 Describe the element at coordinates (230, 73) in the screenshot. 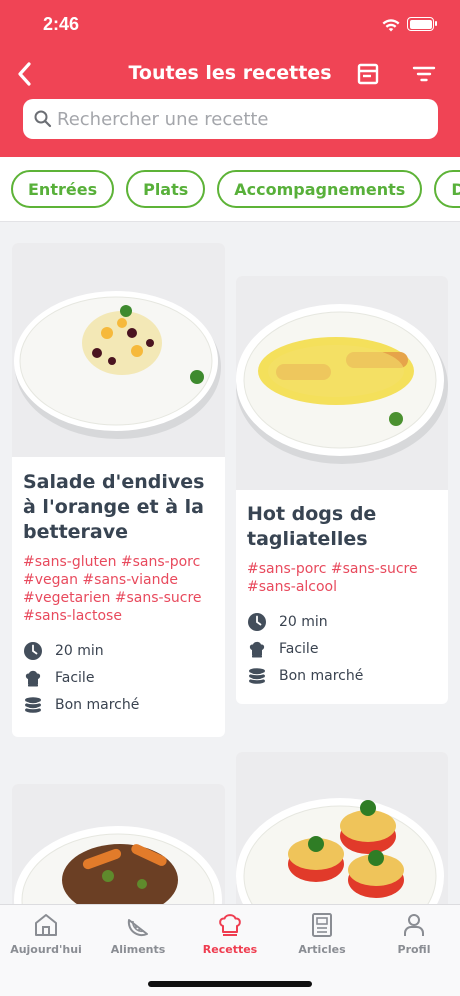

I see `page-title: Toutes les recettes` at that location.